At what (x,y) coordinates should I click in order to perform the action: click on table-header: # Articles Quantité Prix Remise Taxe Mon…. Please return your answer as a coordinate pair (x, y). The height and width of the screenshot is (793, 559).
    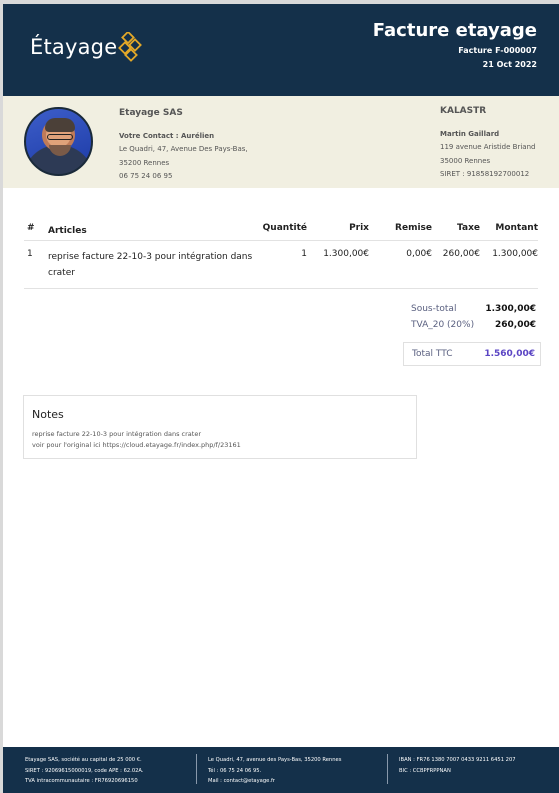
    Looking at the image, I should click on (281, 232).